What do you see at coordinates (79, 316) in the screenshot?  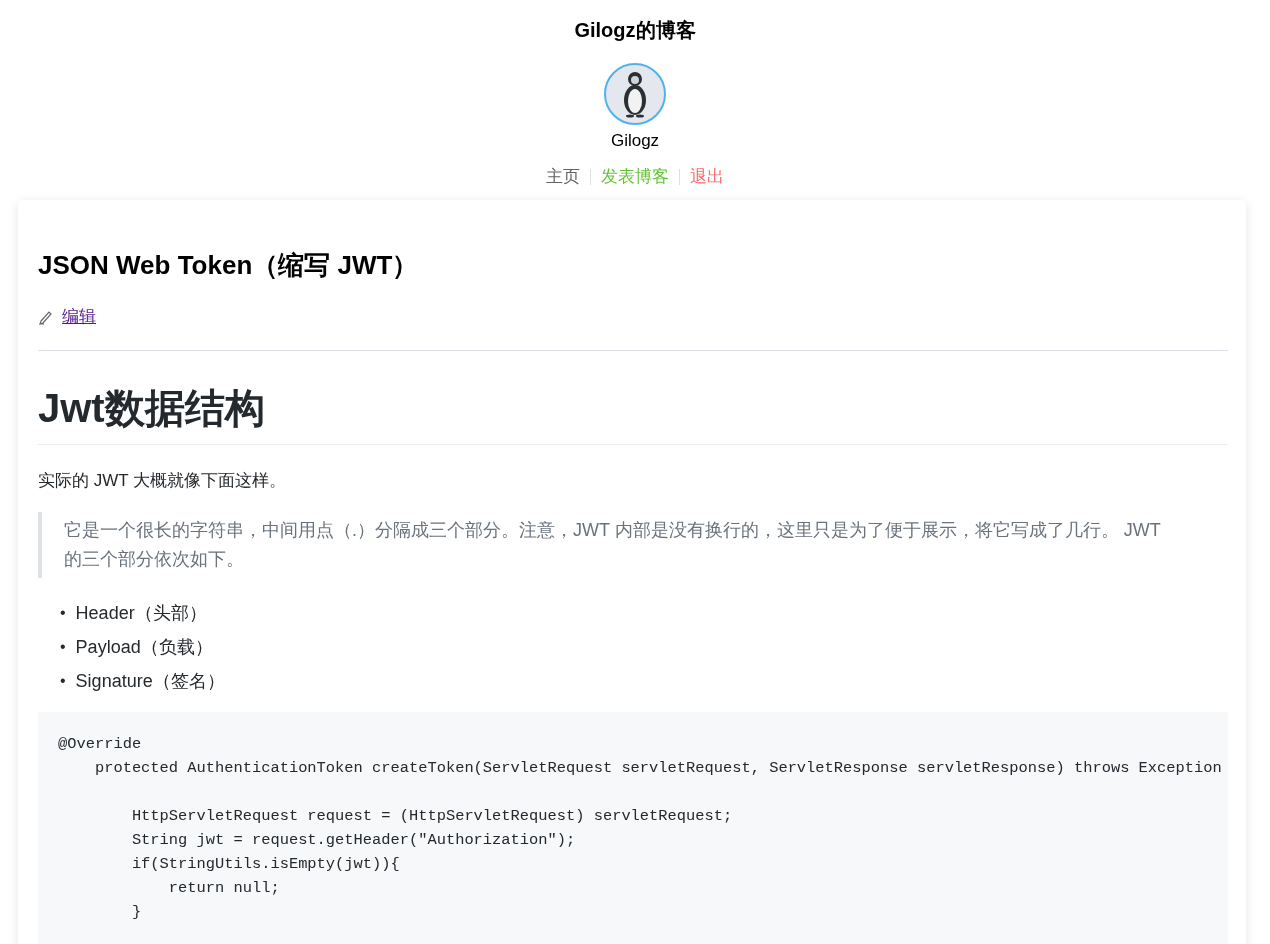 I see `edit-link: 编辑` at bounding box center [79, 316].